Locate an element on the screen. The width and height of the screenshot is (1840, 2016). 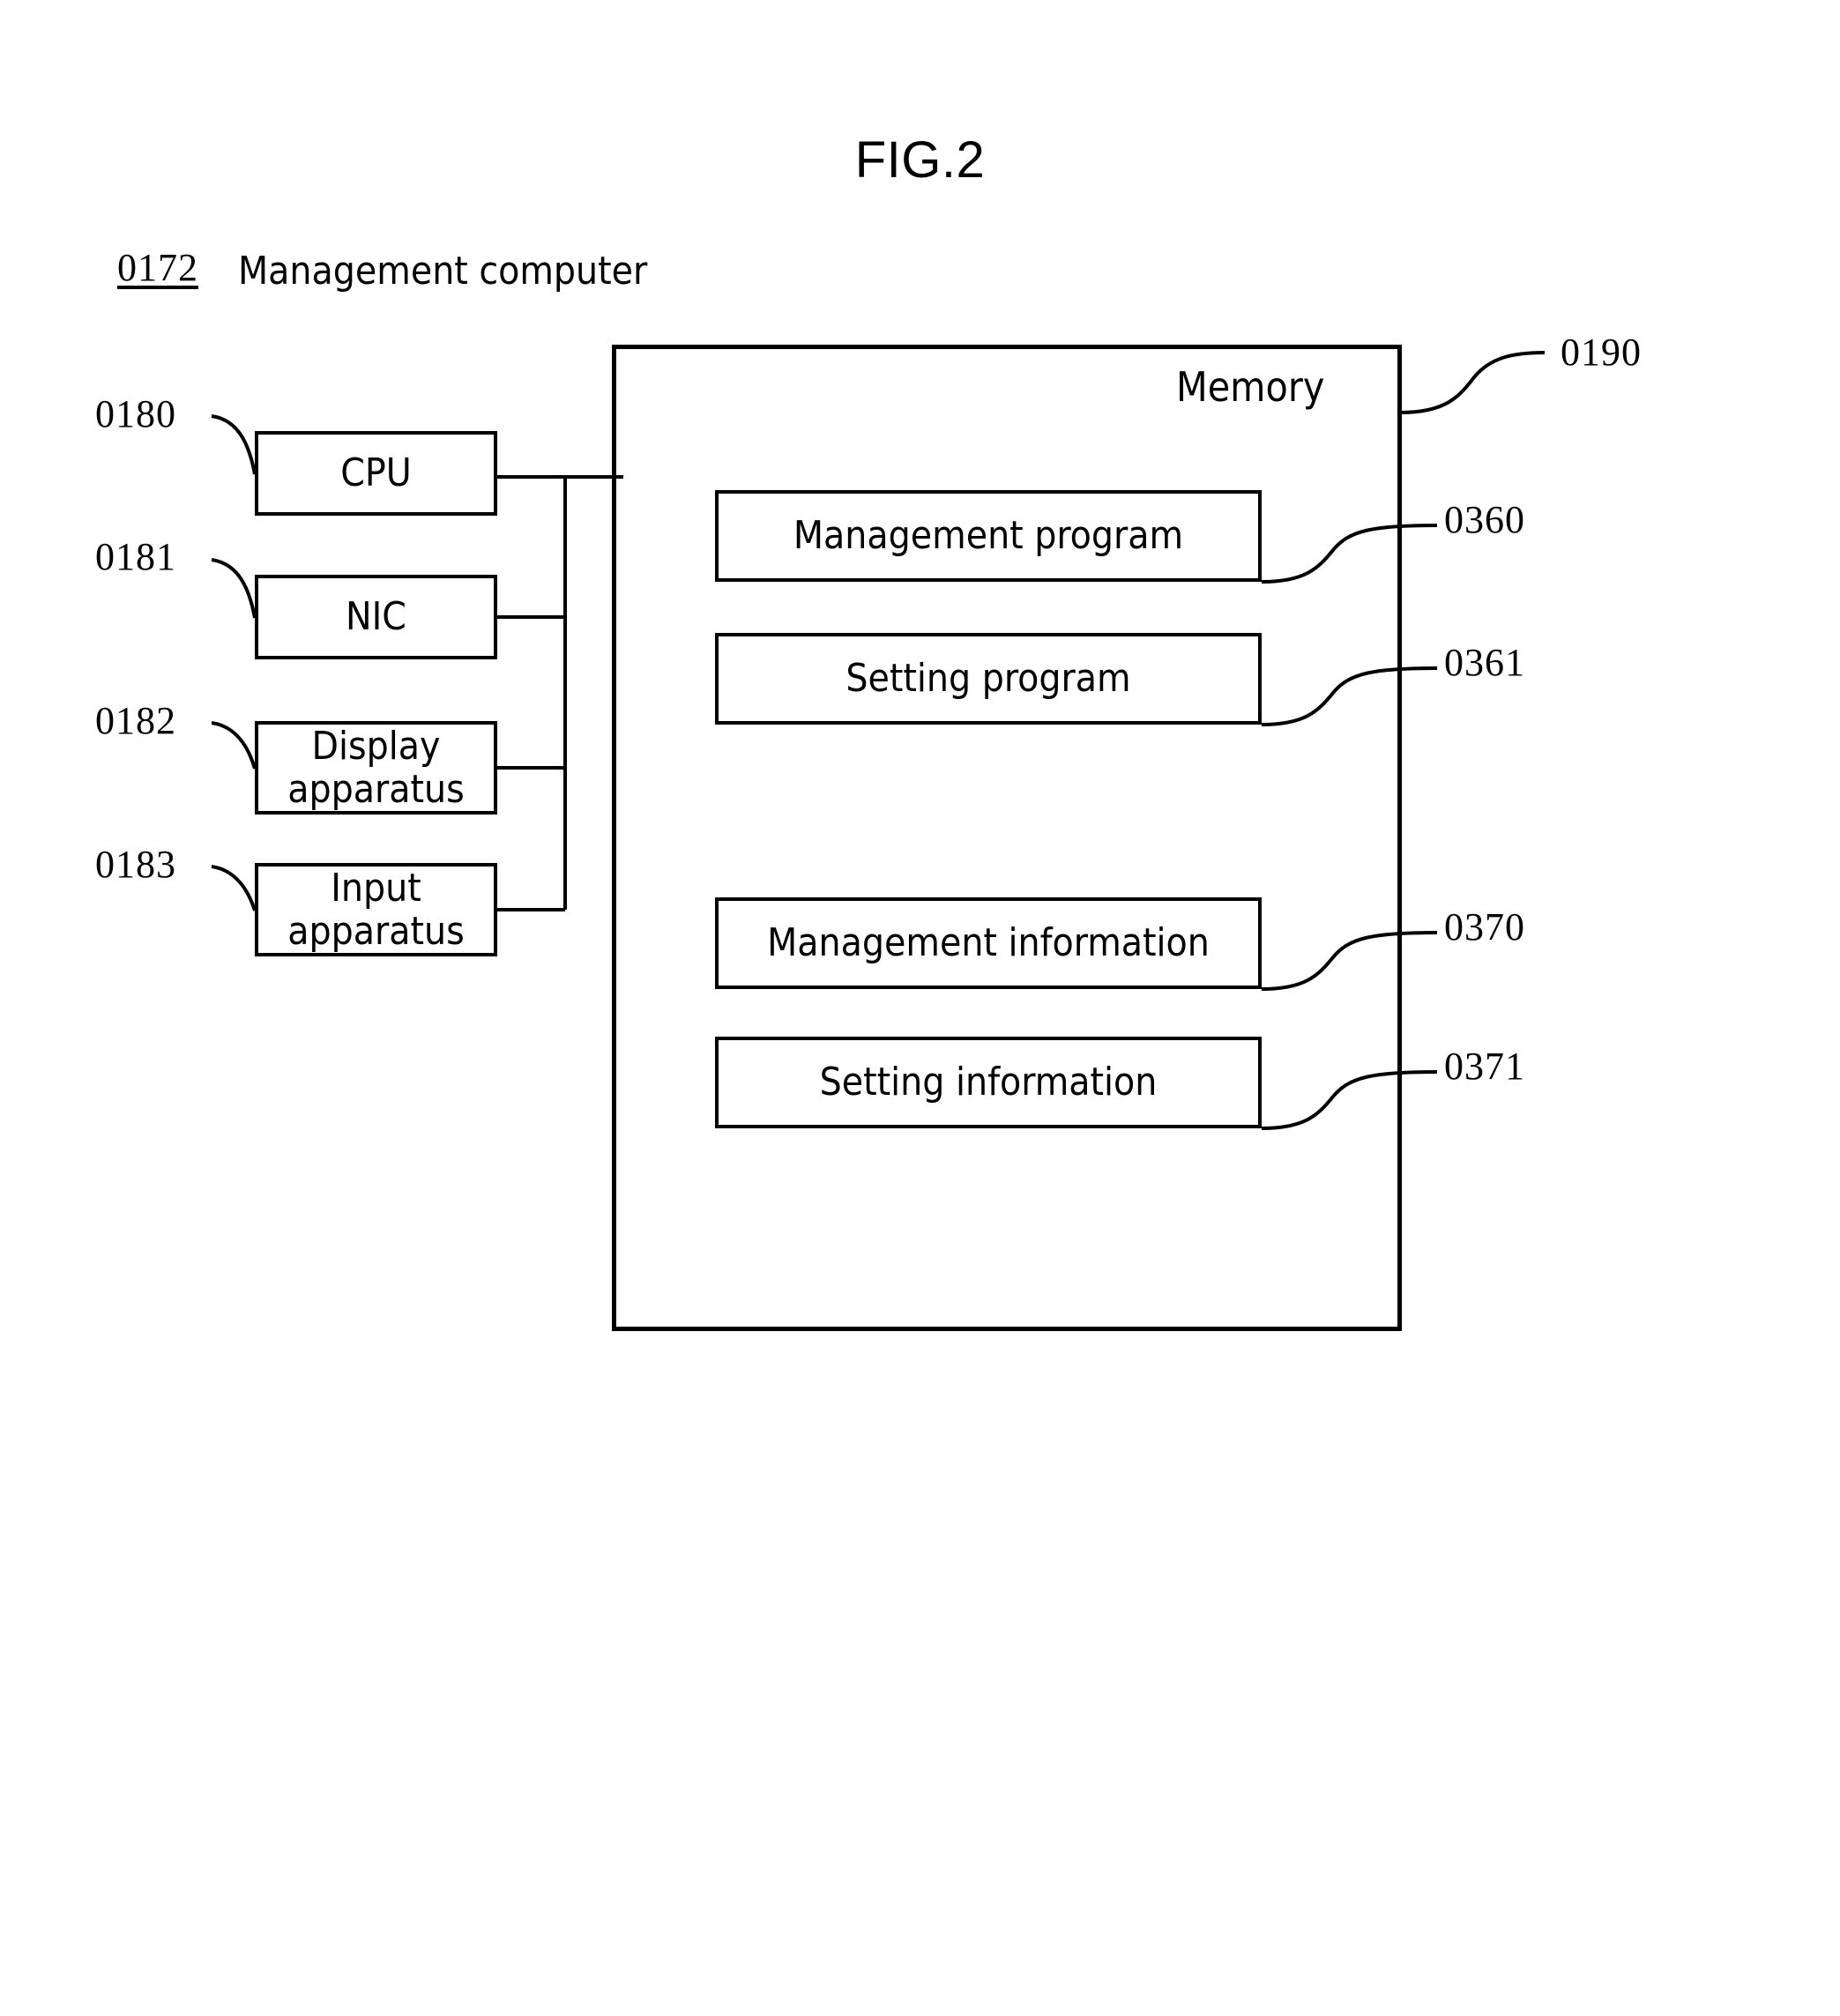
memory-item-box-management-program: Management program is located at coordinates (988, 536).